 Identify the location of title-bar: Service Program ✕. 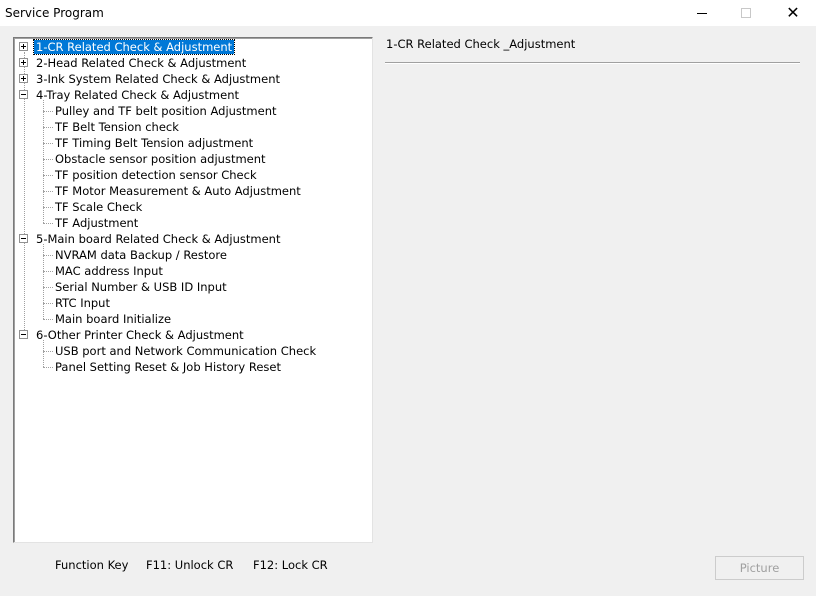
(408, 13).